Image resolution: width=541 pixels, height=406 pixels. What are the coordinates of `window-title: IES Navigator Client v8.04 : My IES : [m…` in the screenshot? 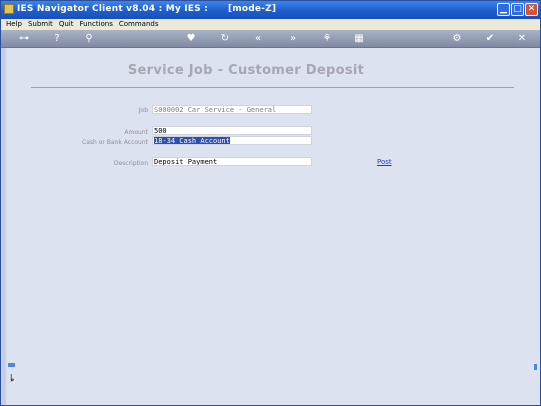 It's located at (147, 9).